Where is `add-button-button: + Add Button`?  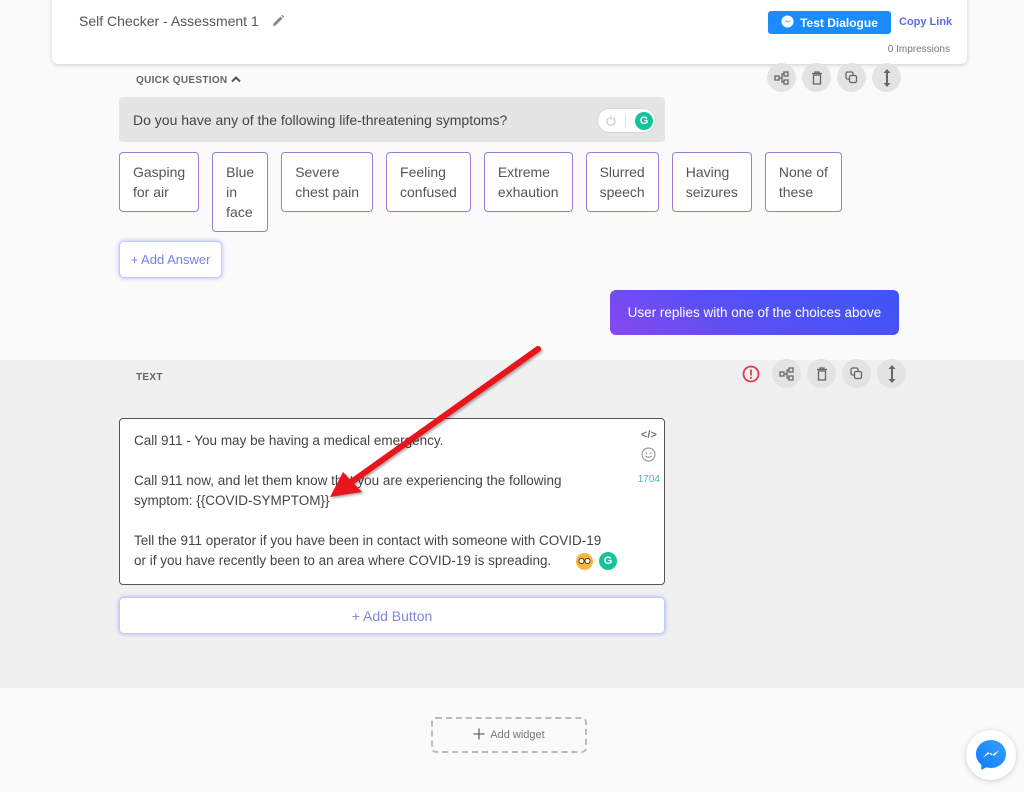
add-button-button: + Add Button is located at coordinates (392, 615).